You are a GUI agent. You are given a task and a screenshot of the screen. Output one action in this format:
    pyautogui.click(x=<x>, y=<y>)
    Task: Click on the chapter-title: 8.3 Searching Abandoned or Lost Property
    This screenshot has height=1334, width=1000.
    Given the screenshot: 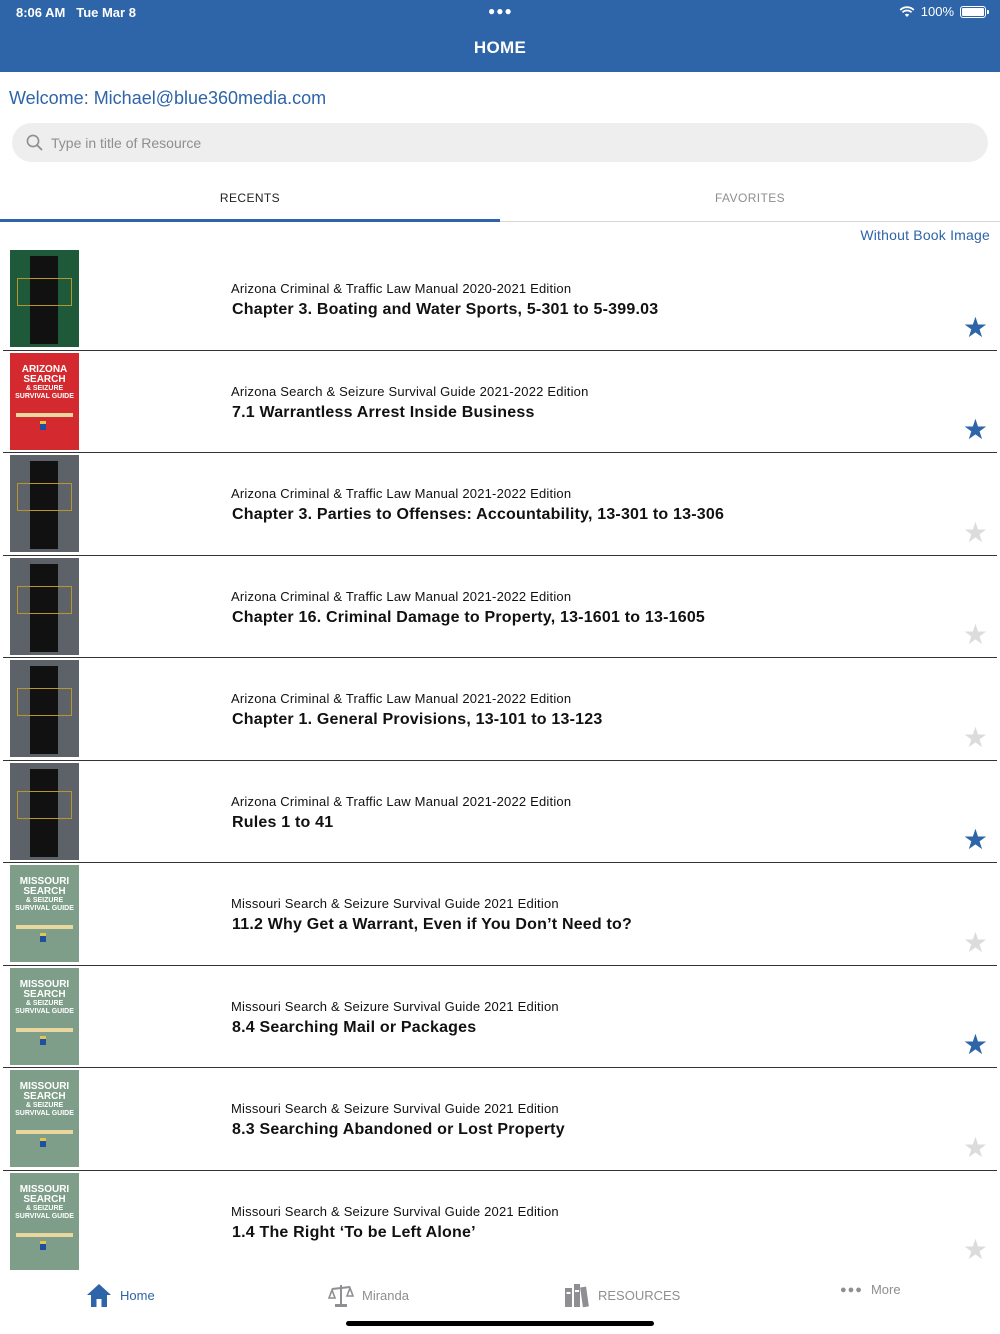 What is the action you would take?
    pyautogui.click(x=398, y=1129)
    